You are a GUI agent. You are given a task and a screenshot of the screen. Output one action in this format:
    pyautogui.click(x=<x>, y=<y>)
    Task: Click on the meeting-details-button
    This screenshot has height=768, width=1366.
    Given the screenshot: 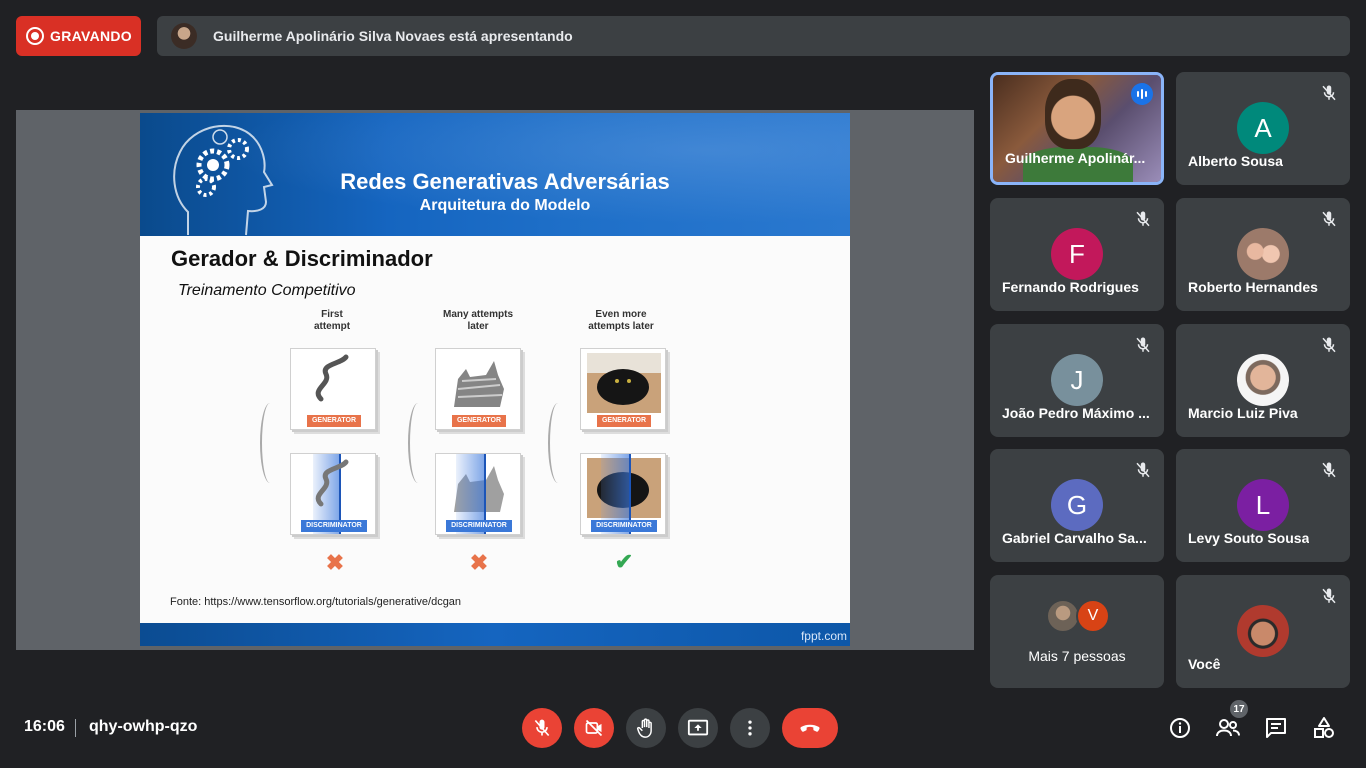 What is the action you would take?
    pyautogui.click(x=1180, y=728)
    